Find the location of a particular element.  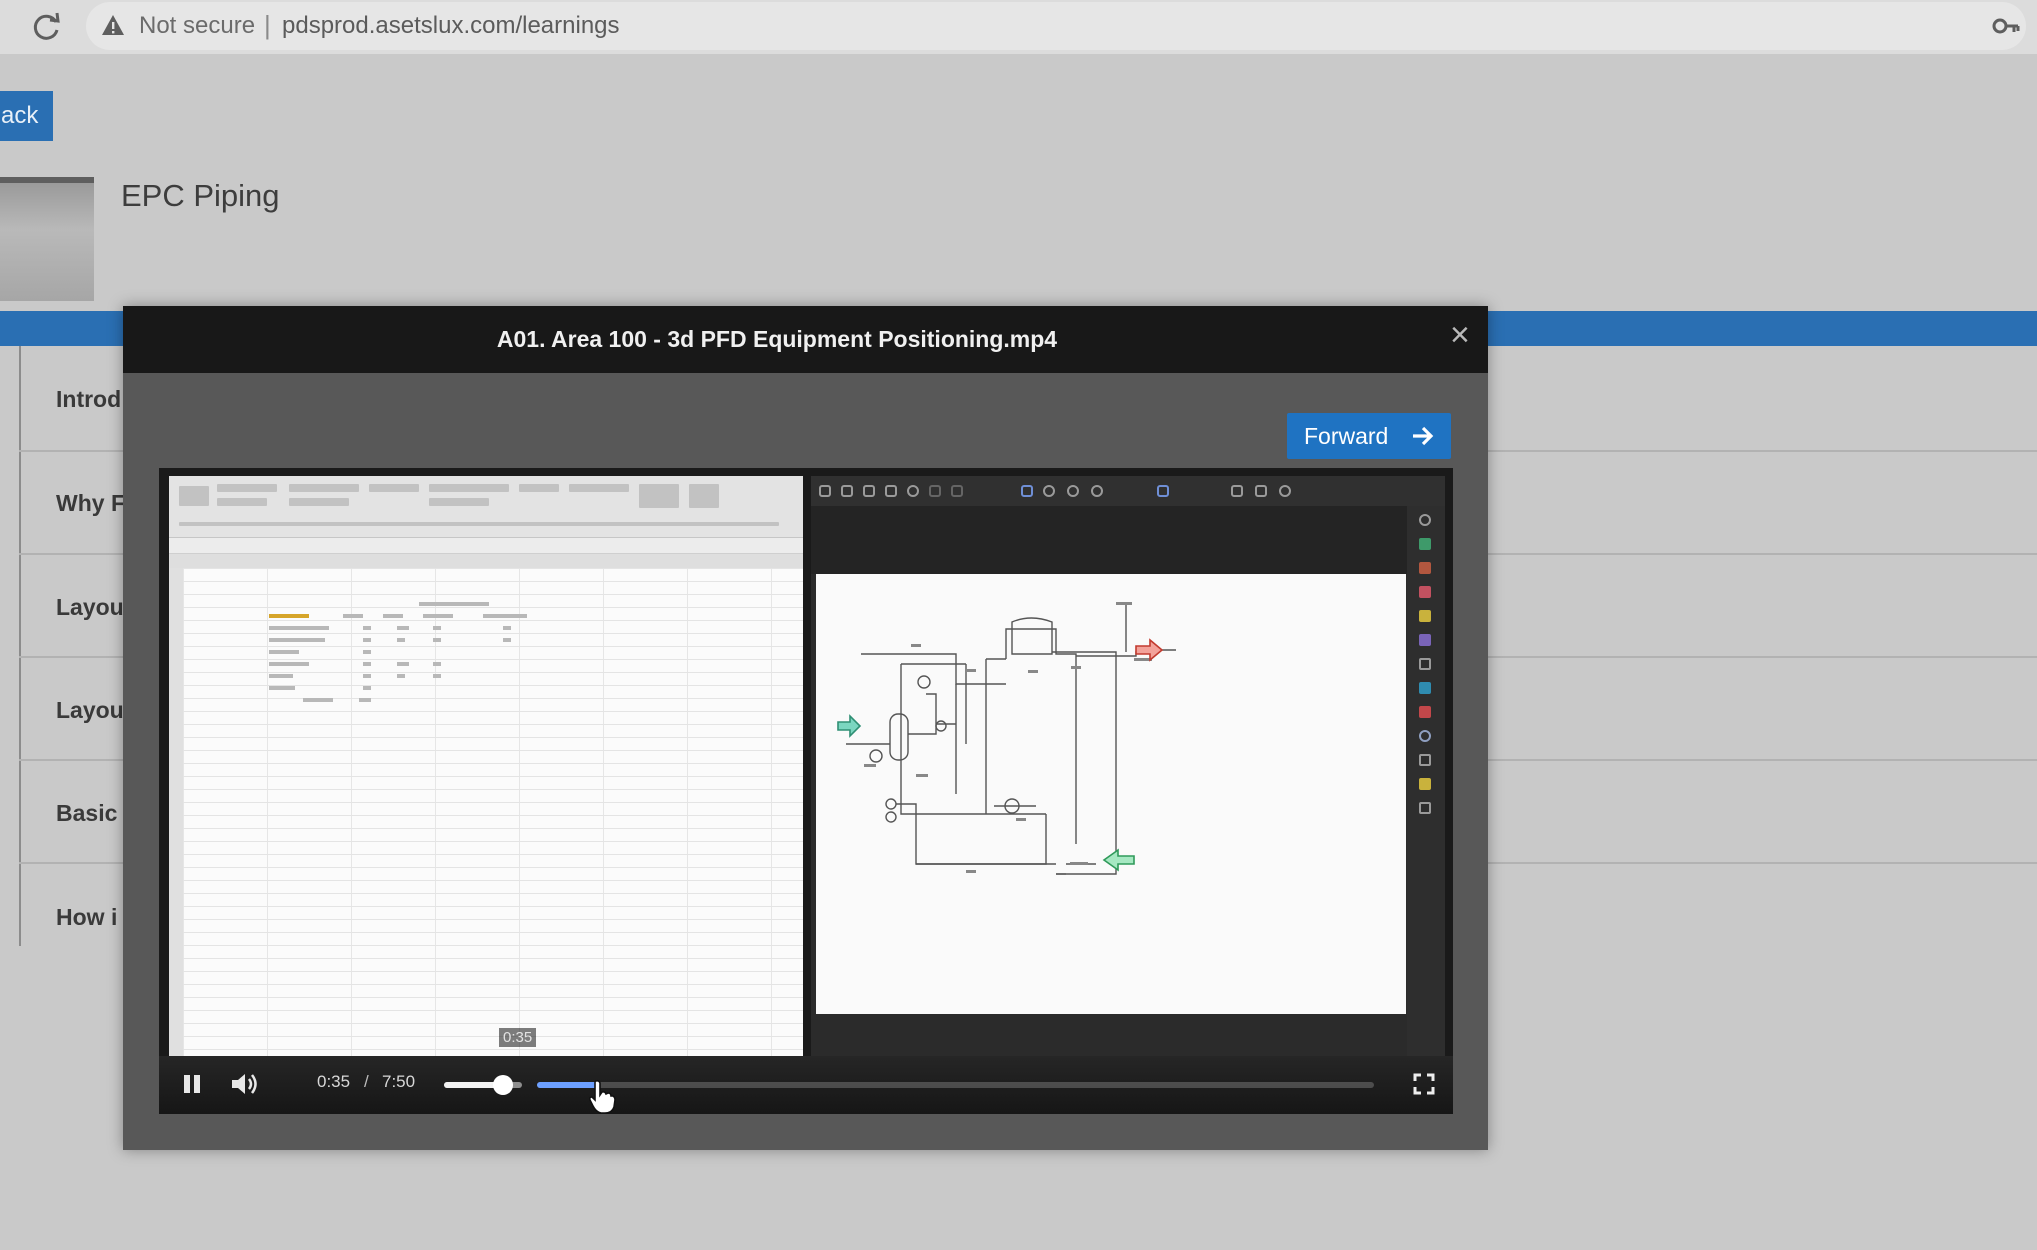

arrow-right-icon is located at coordinates (1423, 436).